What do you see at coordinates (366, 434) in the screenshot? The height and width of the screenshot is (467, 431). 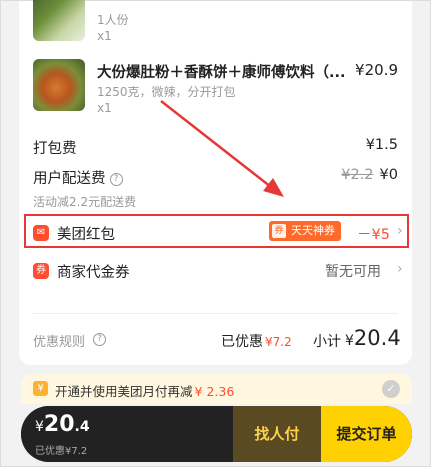 I see `submit-order-button: 提交订单` at bounding box center [366, 434].